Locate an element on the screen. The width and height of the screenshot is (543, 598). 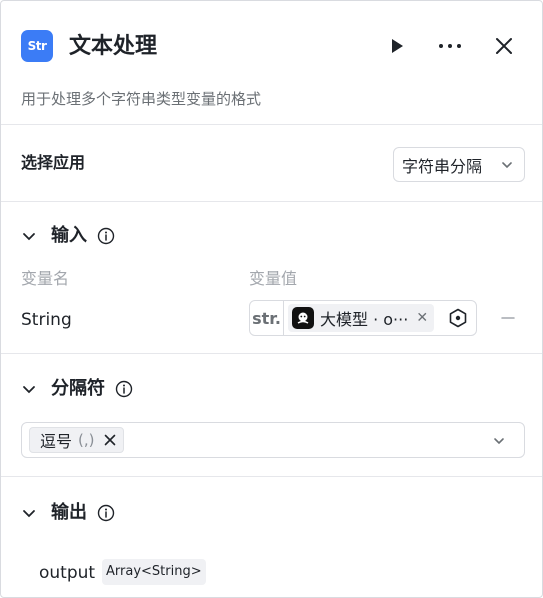
output-section-label: 输出 is located at coordinates (69, 512).